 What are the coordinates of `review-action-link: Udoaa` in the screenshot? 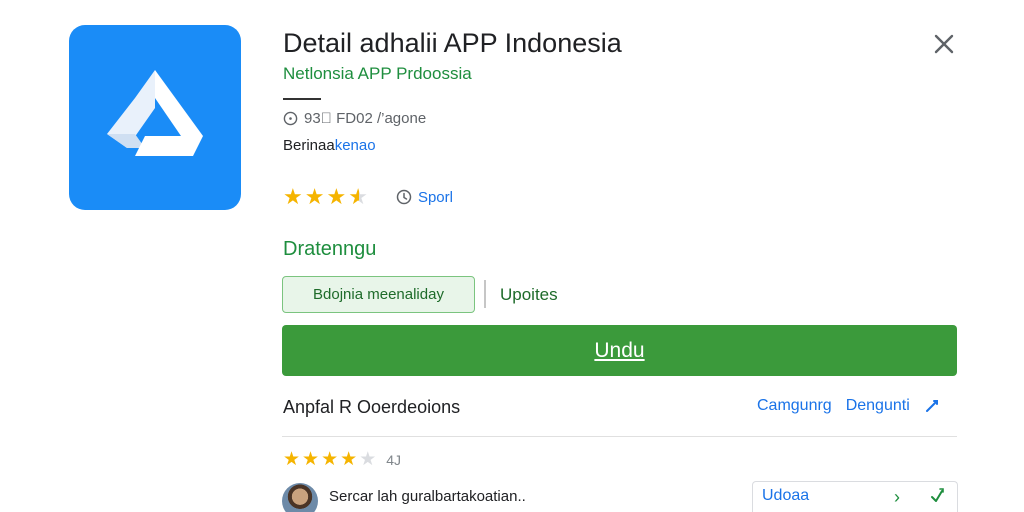 It's located at (785, 496).